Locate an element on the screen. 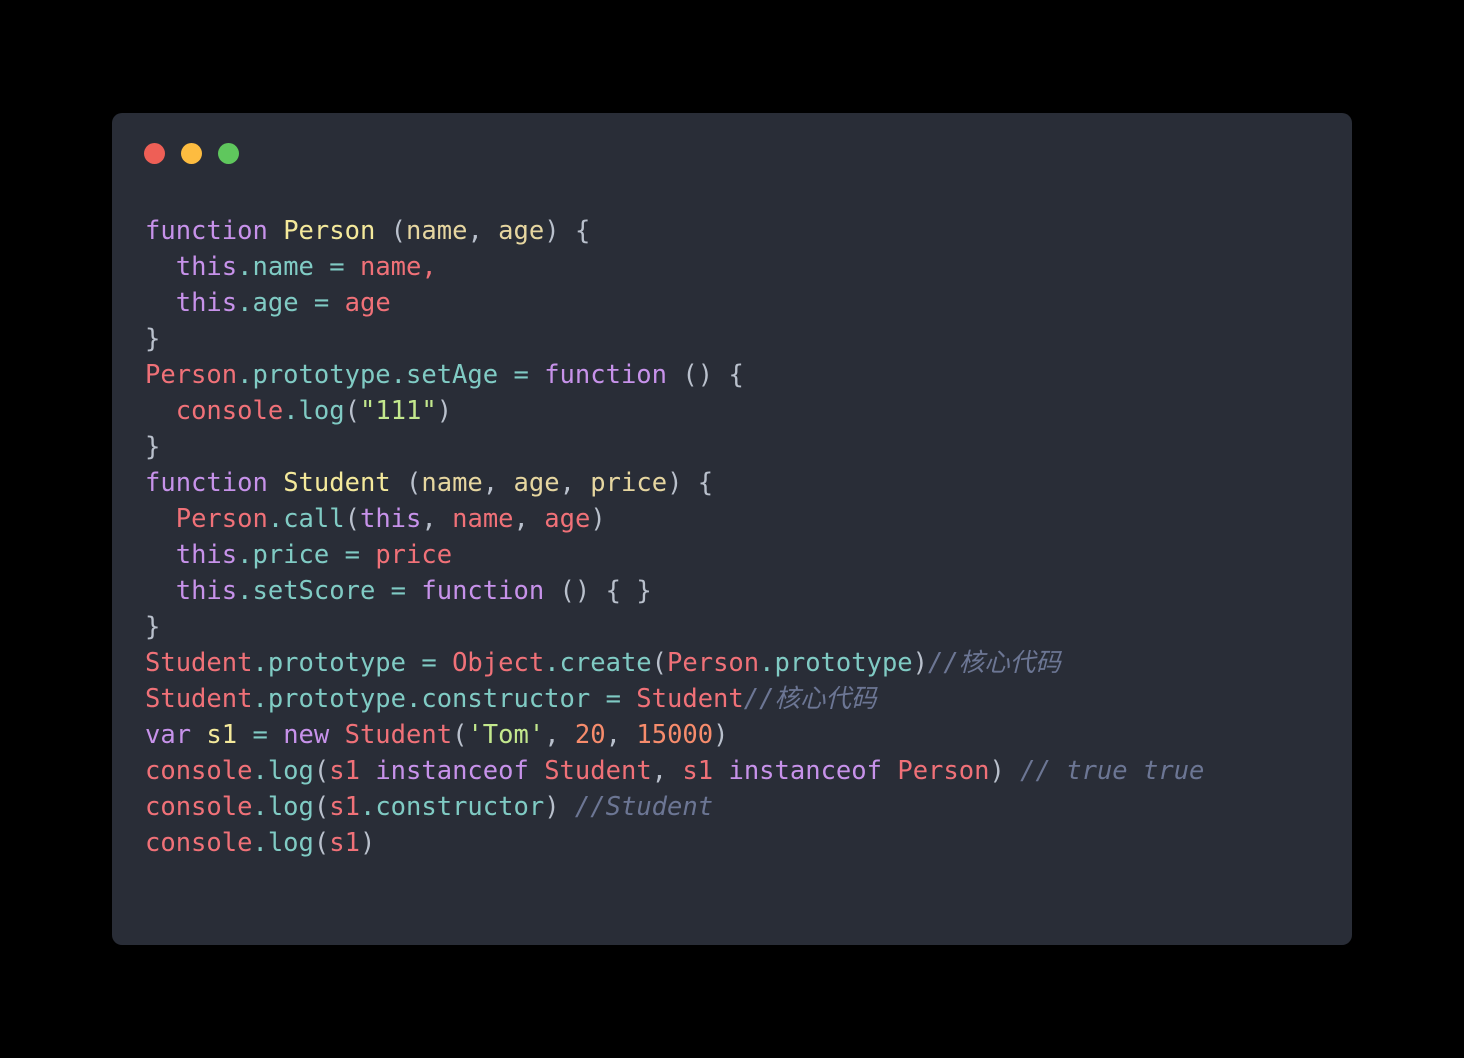 The height and width of the screenshot is (1058, 1464). function-name-person: Person is located at coordinates (329, 231).